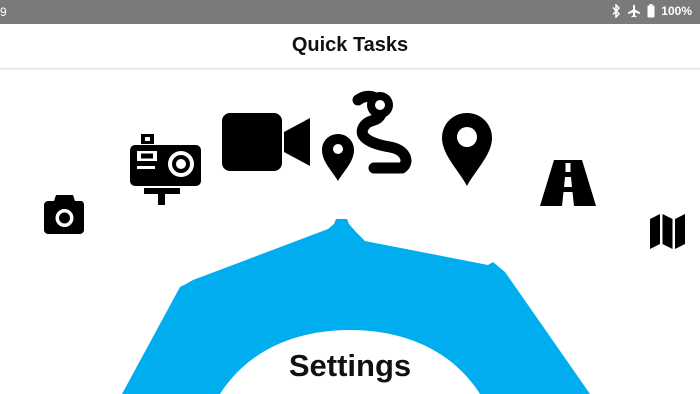  I want to click on action-camera-icon, so click(166, 170).